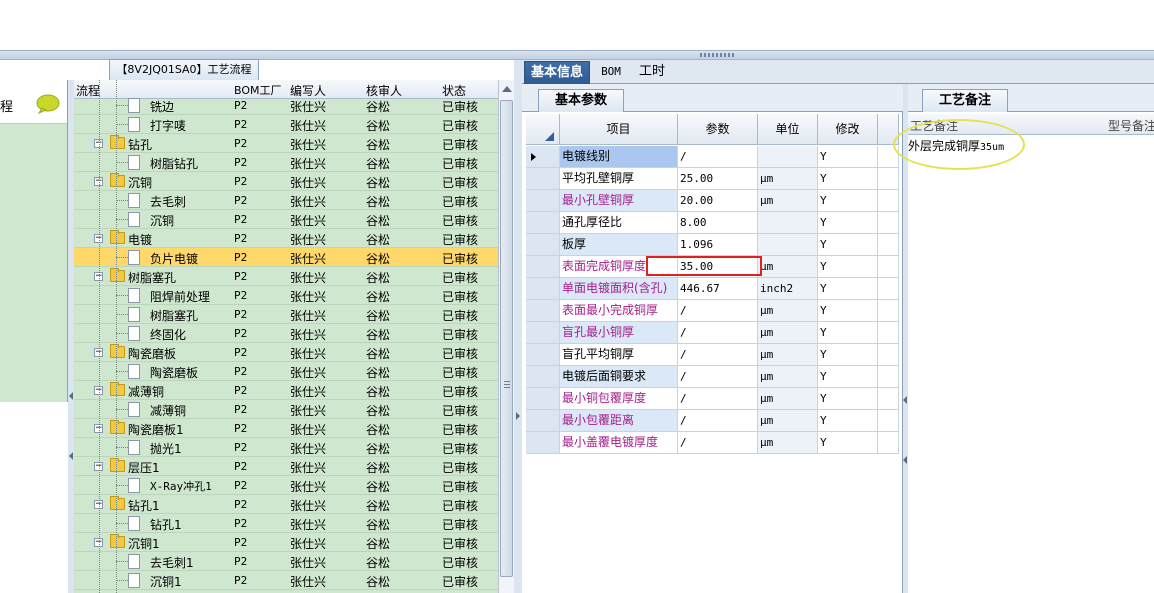 This screenshot has height=593, width=1154. I want to click on param-name-cell: 最小铜包覆厚度, so click(619, 399).